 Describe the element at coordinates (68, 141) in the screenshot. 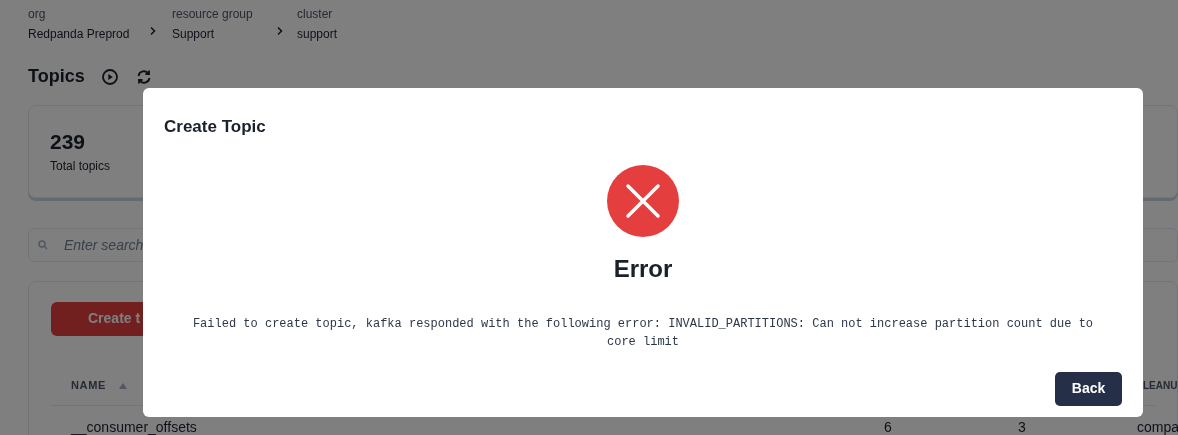

I see `stat-value: 239` at that location.